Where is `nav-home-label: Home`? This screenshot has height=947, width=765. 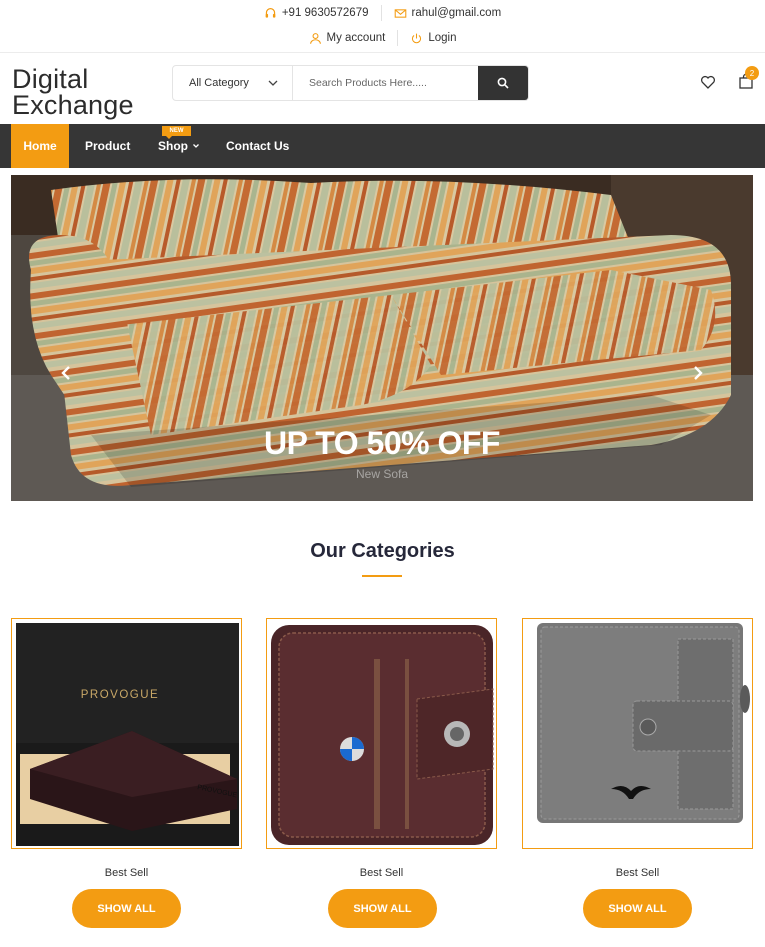
nav-home-label: Home is located at coordinates (40, 146).